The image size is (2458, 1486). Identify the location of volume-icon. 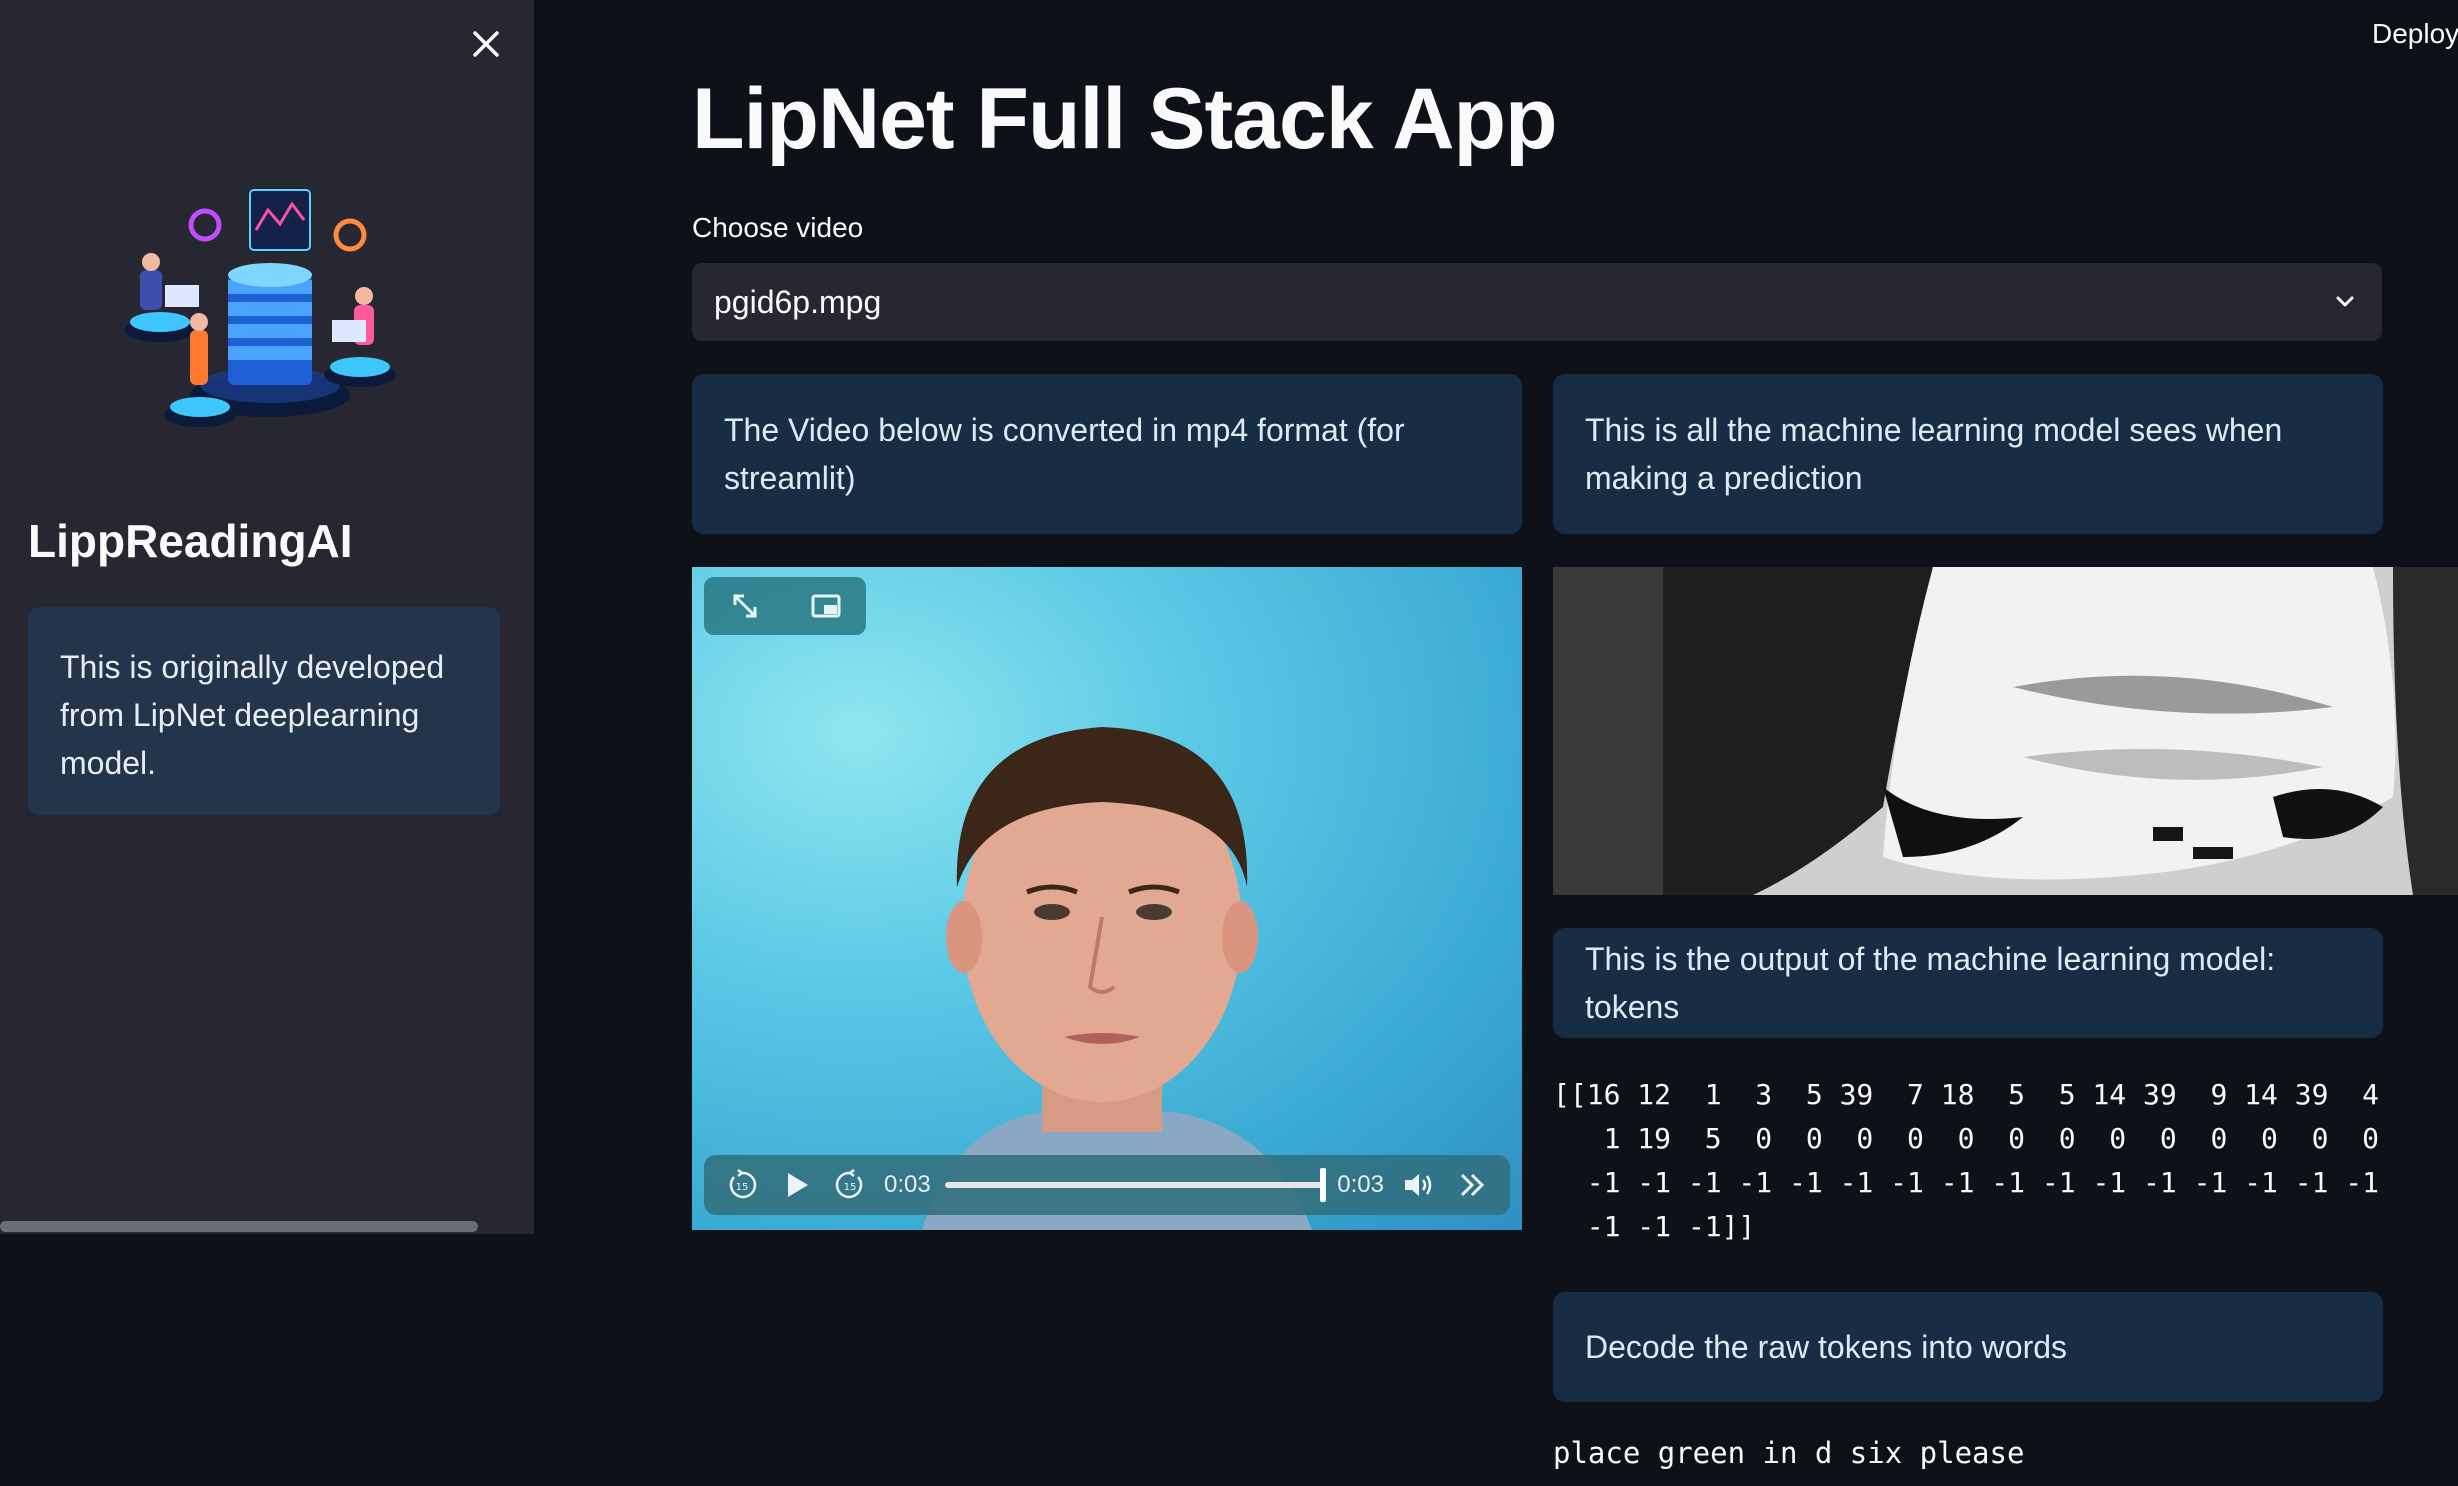
(1418, 1185).